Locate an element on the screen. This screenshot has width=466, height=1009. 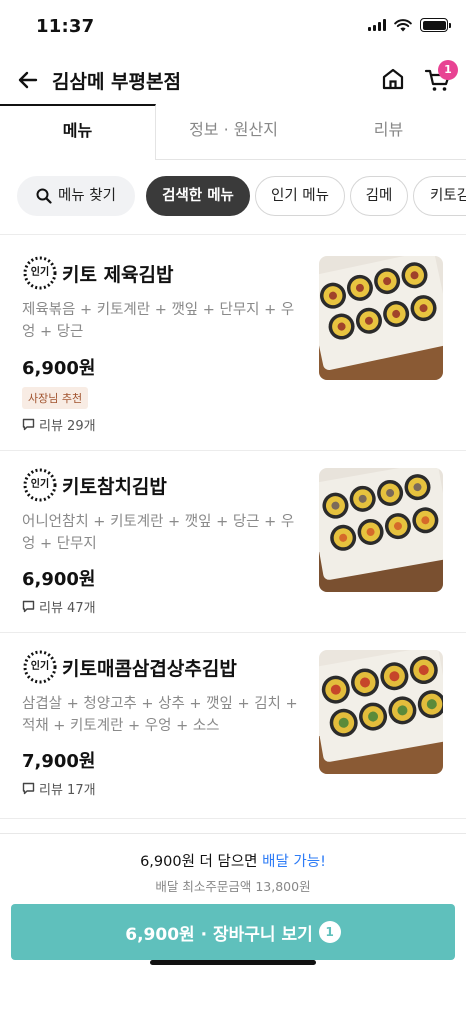
app-header: 김삼메 부평본점 1 is located at coordinates (233, 80).